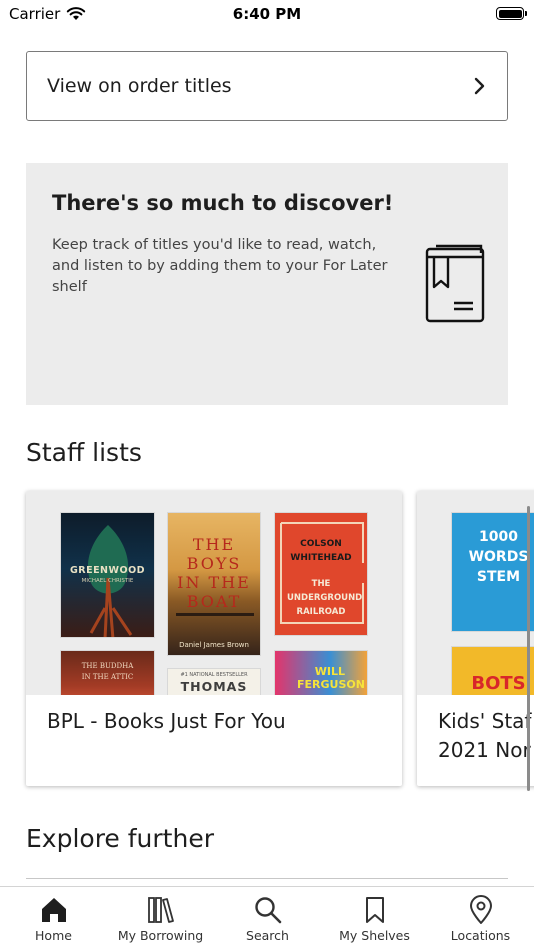 The width and height of the screenshot is (534, 950). Describe the element at coordinates (120, 838) in the screenshot. I see `explore-further-heading: Explore further` at that location.